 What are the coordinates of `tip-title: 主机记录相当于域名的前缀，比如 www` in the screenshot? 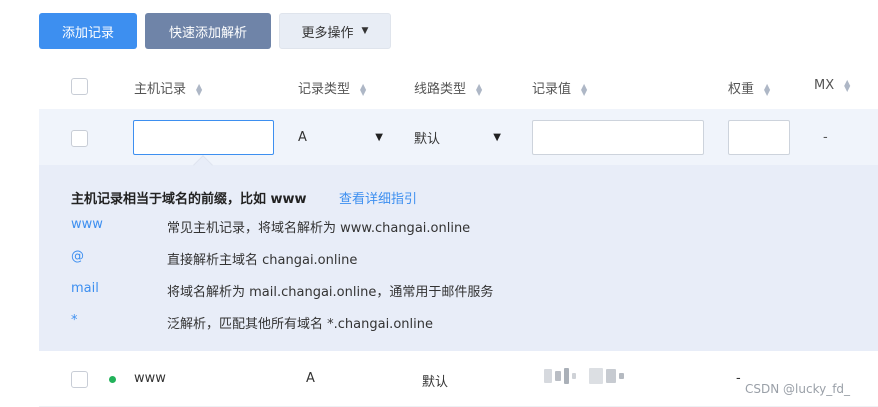 It's located at (189, 199).